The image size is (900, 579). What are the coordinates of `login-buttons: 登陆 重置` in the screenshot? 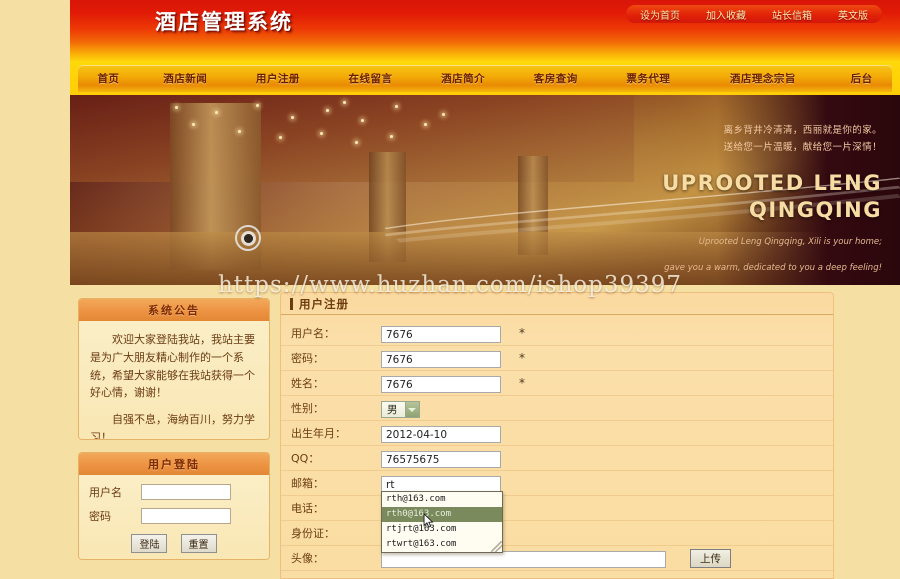 It's located at (174, 542).